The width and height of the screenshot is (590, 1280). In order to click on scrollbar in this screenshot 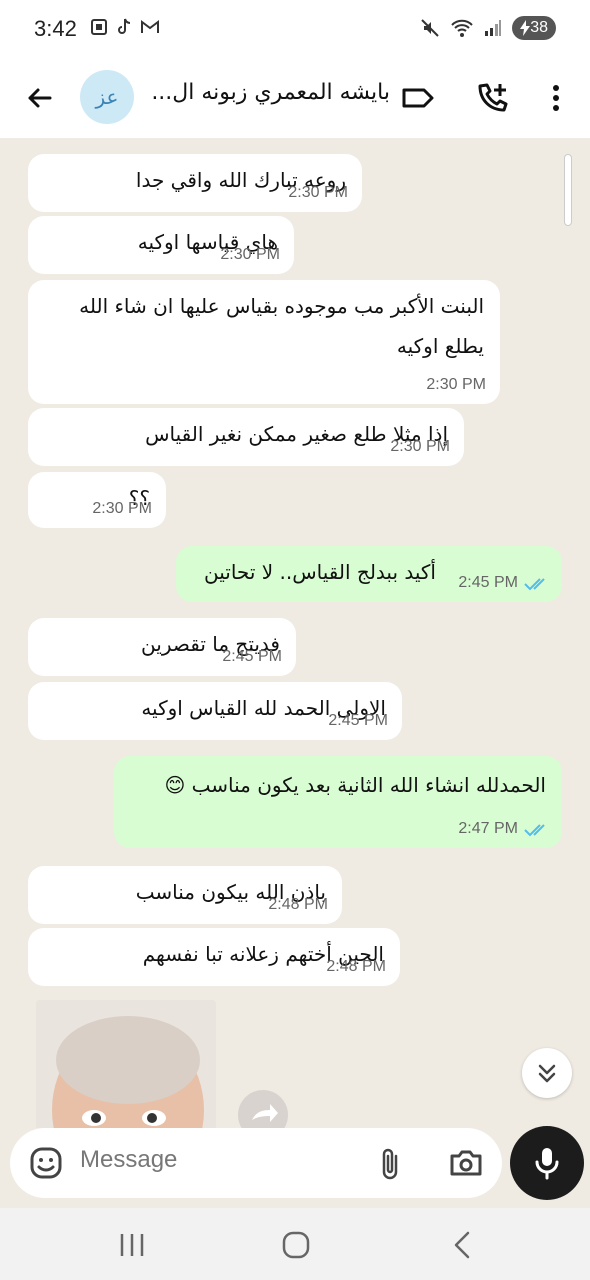, I will do `click(568, 190)`.